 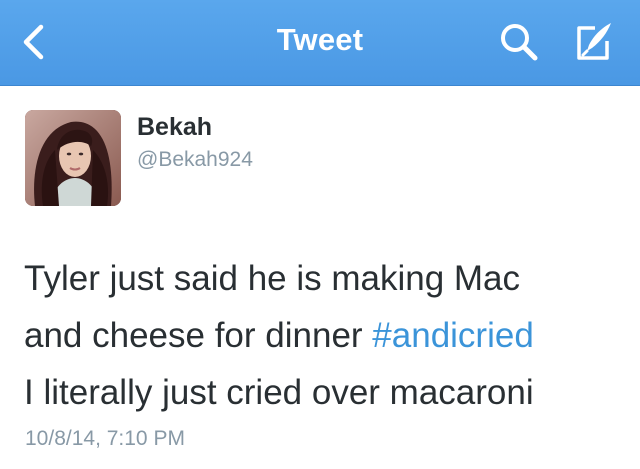 What do you see at coordinates (174, 127) in the screenshot?
I see `author-name: Bekah` at bounding box center [174, 127].